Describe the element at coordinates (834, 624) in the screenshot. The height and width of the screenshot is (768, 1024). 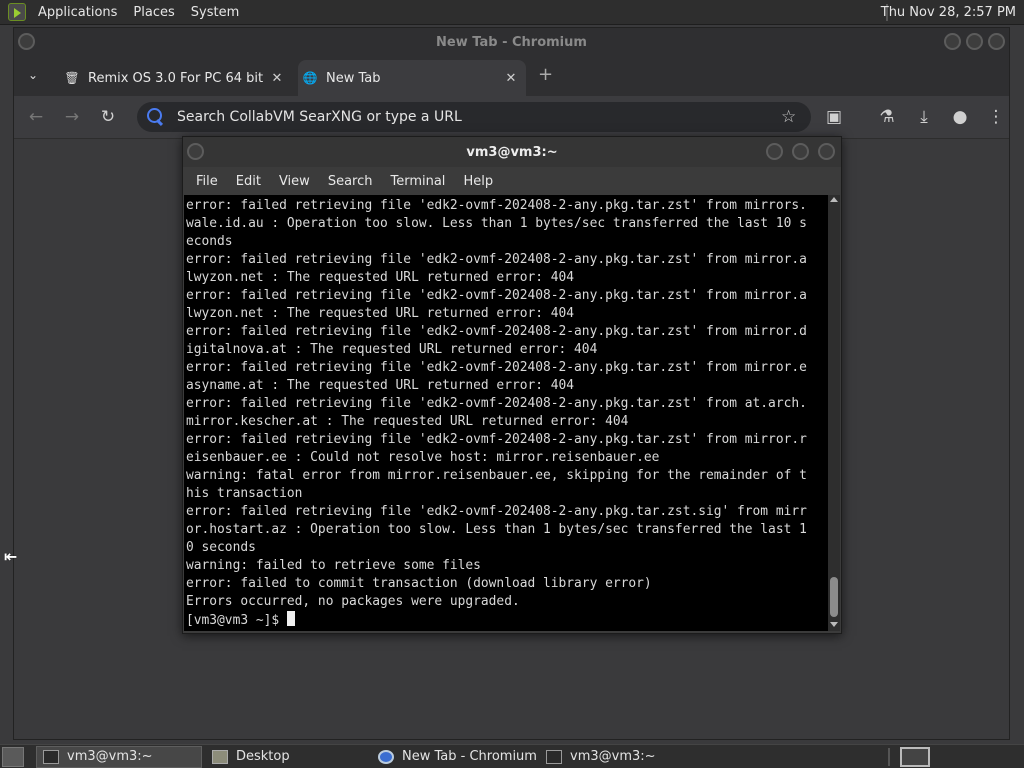
I see `scroll-down-arrow-icon` at that location.